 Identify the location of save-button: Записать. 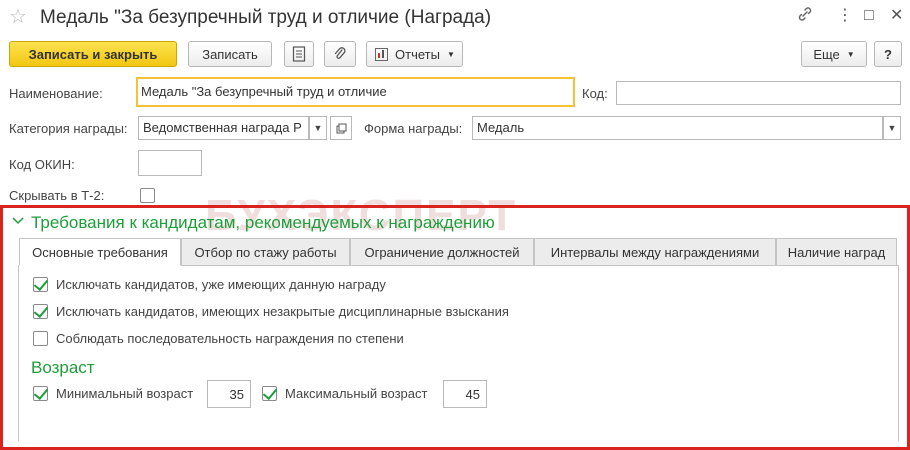
(230, 54).